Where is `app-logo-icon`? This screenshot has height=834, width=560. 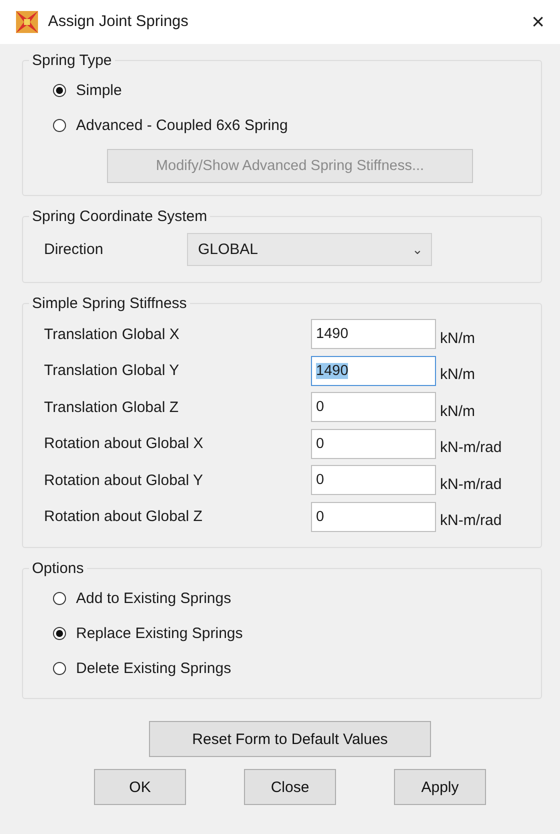
app-logo-icon is located at coordinates (27, 22).